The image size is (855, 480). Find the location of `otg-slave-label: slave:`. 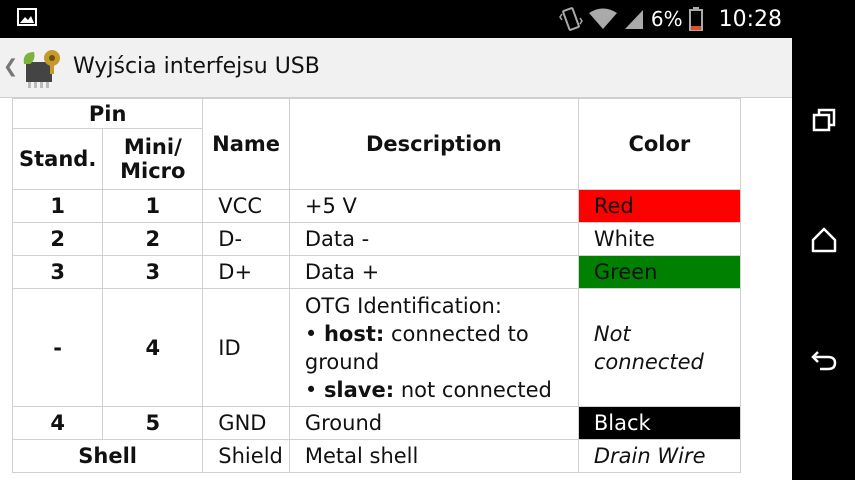

otg-slave-label: slave: is located at coordinates (359, 389).